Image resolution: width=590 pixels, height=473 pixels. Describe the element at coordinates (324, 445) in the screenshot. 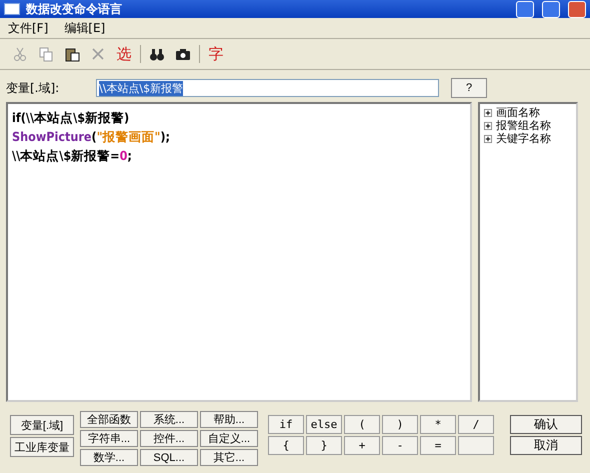

I see `operator-button: }` at that location.